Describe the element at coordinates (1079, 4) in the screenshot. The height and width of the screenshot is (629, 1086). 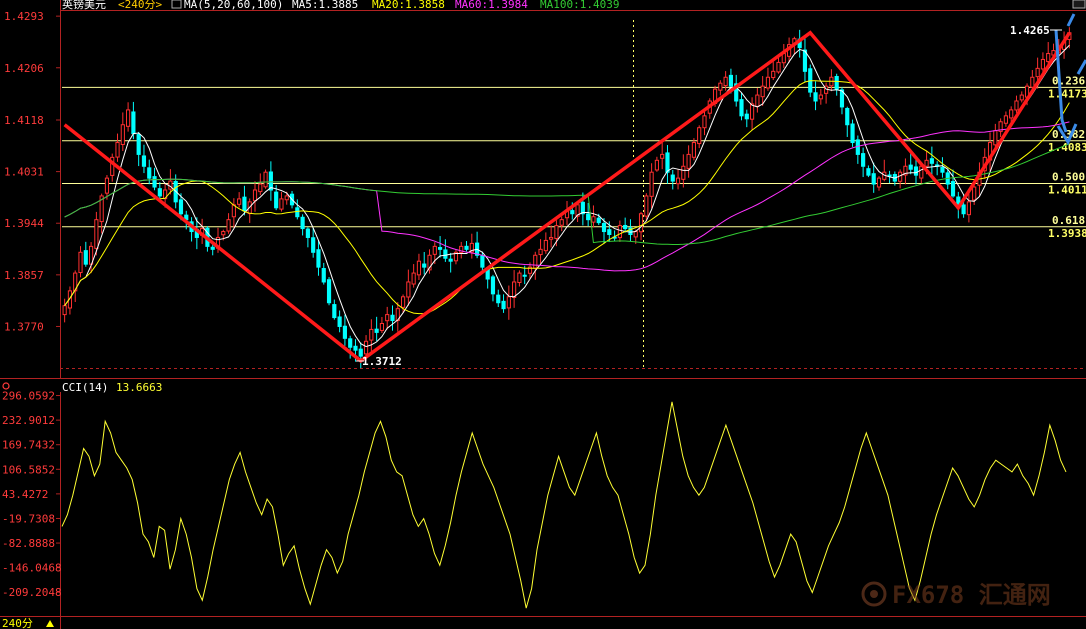
I see `corner-icon` at that location.